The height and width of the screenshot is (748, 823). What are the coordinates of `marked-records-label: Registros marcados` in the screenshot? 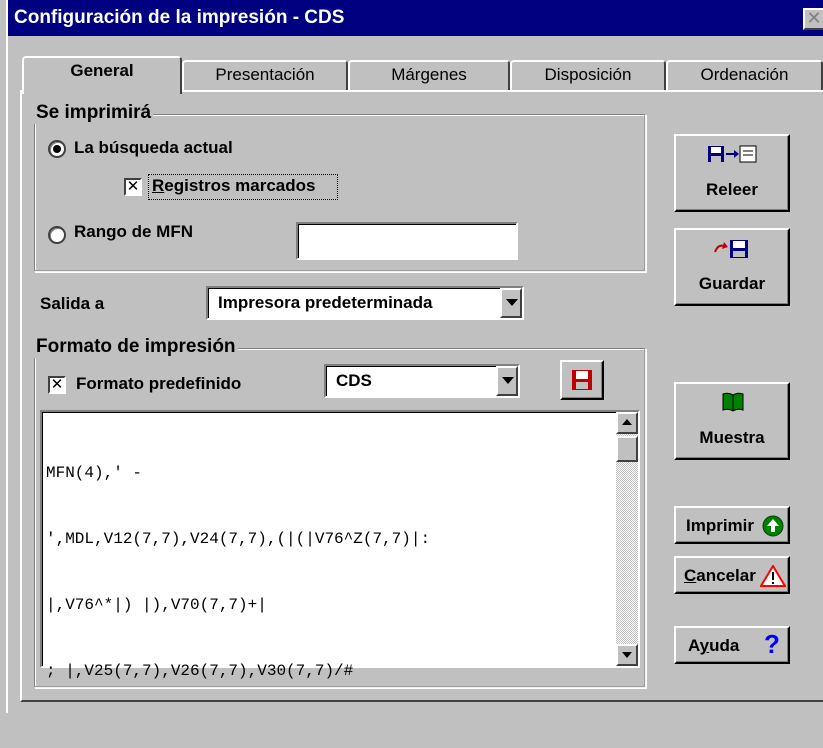 It's located at (233, 186).